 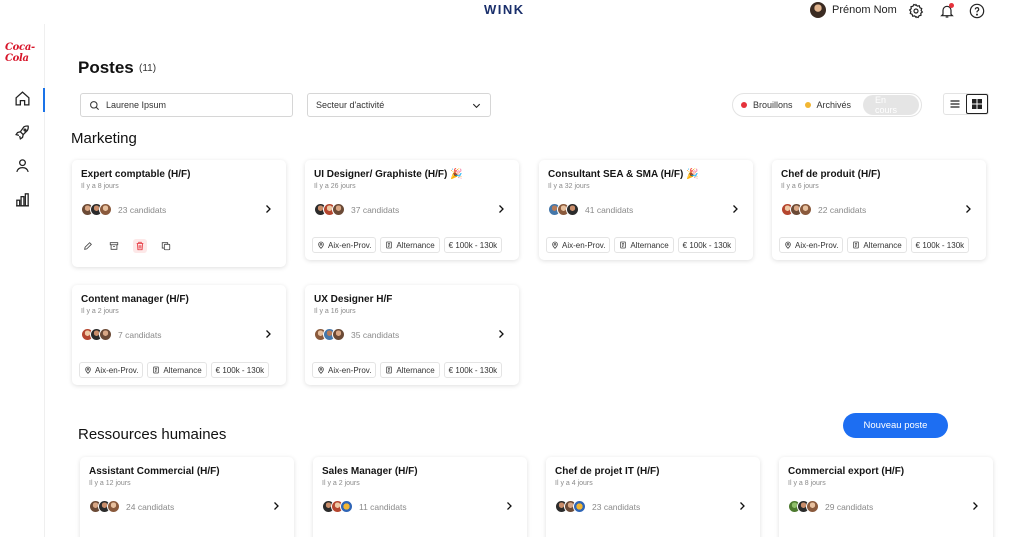 I want to click on job-age: Il y a 12 jours, so click(x=110, y=483).